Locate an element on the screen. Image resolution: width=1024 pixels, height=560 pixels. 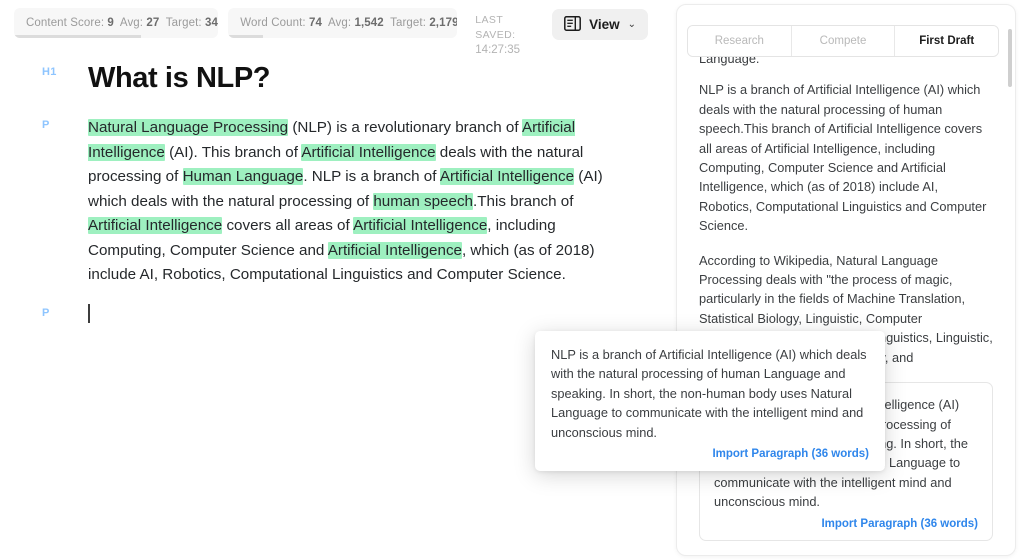
last-saved-time: 14:27:35 is located at coordinates (498, 50).